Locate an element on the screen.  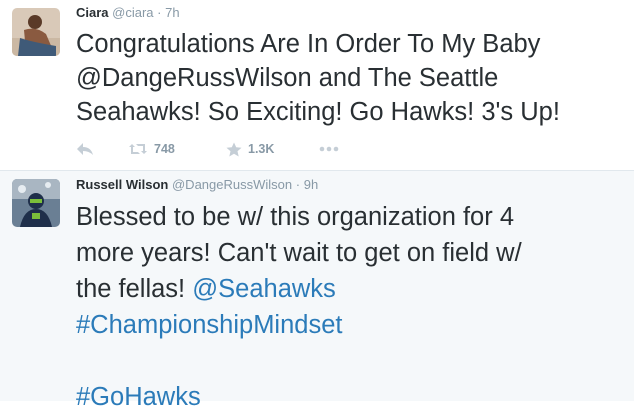
tweet-header: Ciara @ciara · 7h is located at coordinates (128, 13).